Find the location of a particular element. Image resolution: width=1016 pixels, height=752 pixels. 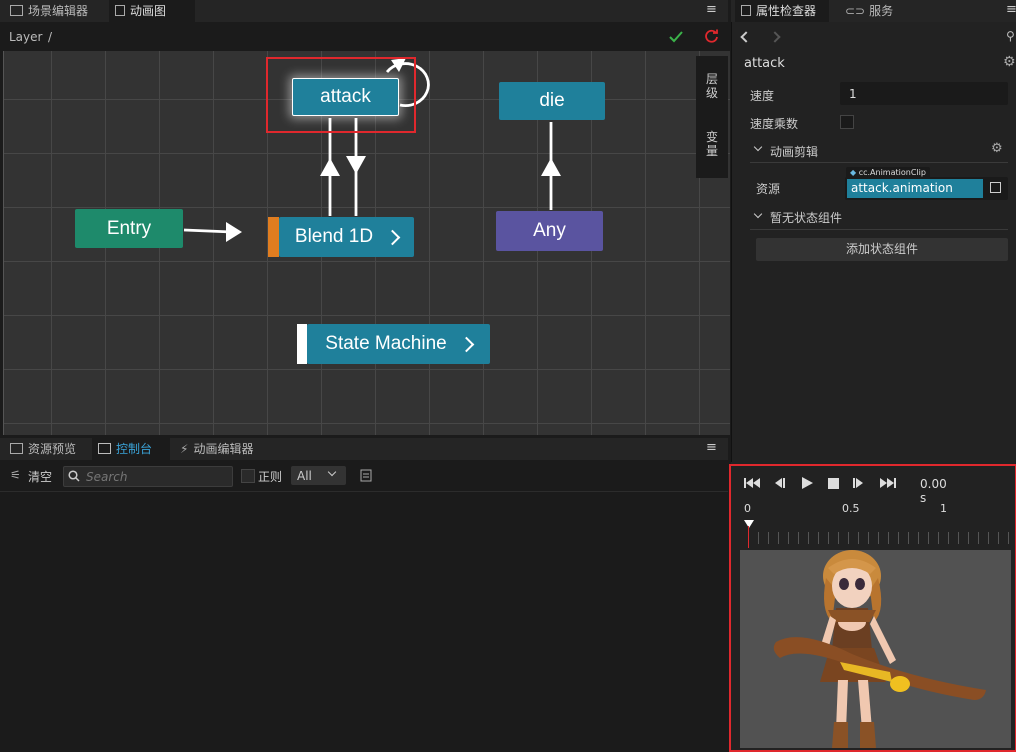

settings-gear-icon: ⚙ is located at coordinates (1009, 62).